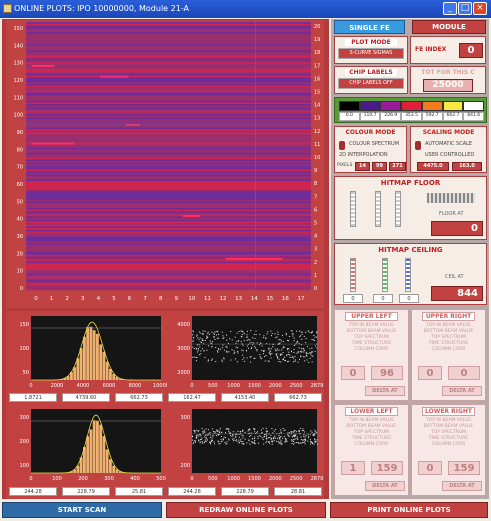  I want to click on scaling-mode-toggle-icon, so click(418, 145).